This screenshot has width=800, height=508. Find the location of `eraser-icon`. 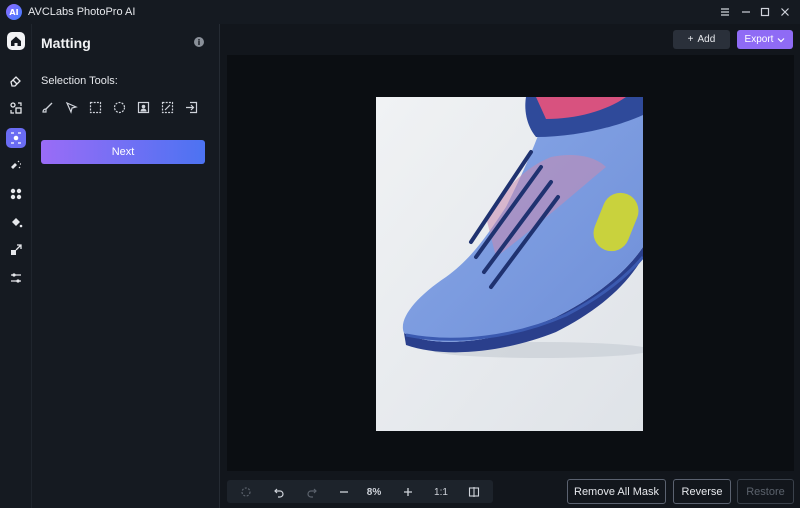

eraser-icon is located at coordinates (16, 80).